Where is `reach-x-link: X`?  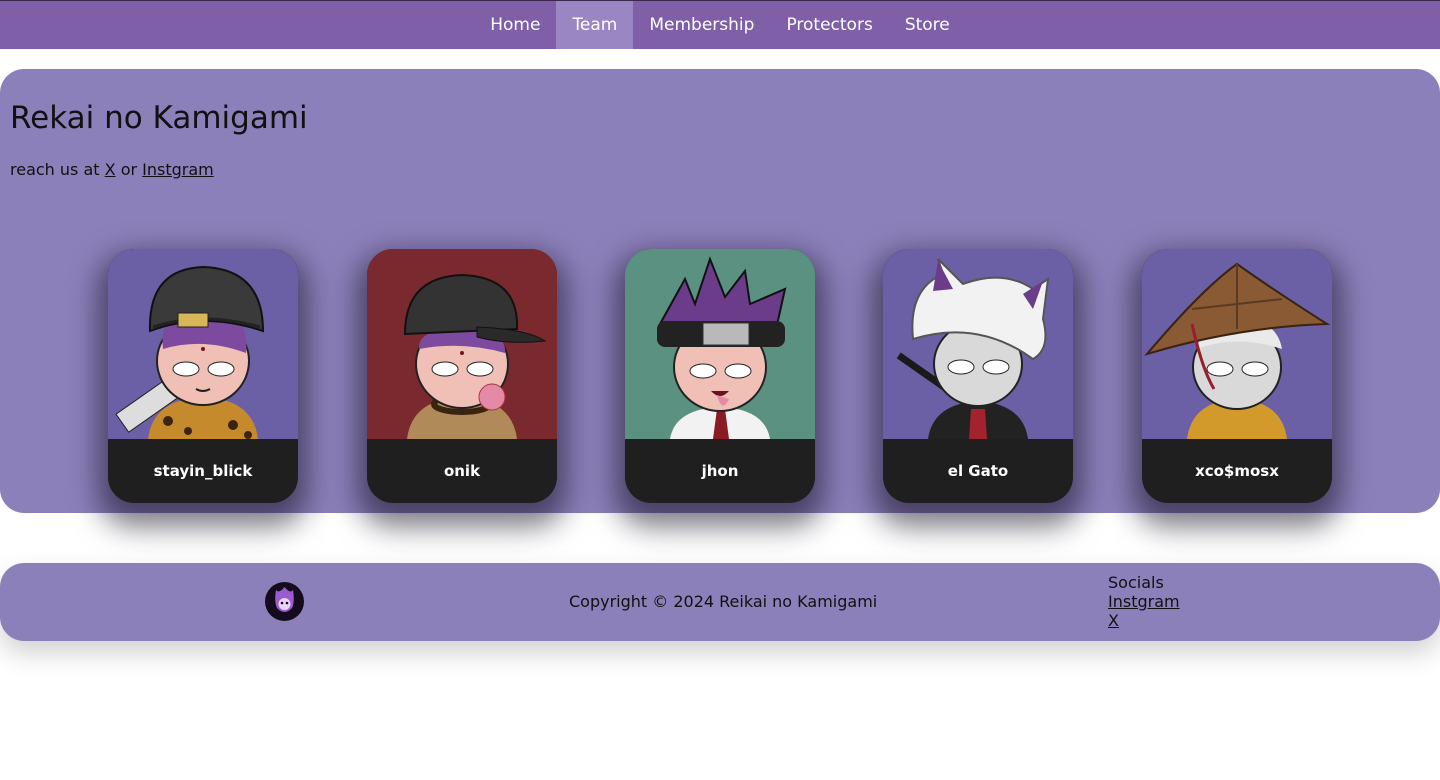 reach-x-link: X is located at coordinates (110, 169).